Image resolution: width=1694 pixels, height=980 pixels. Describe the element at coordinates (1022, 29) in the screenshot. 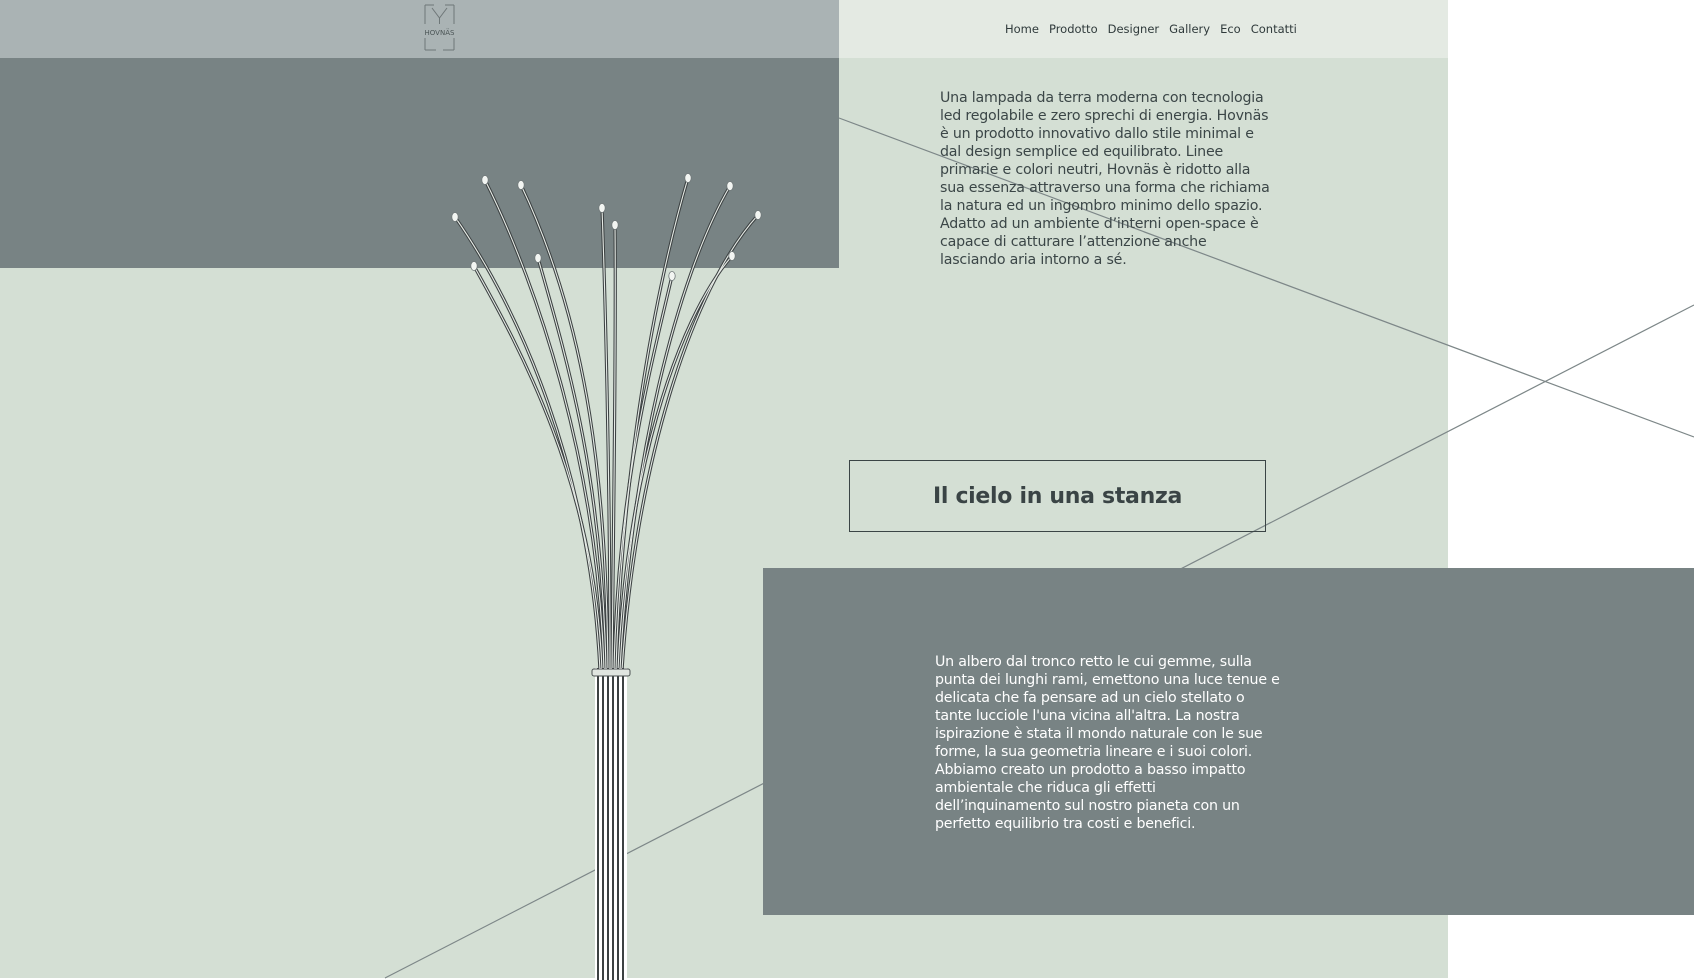

I see `nav-home: Home` at that location.